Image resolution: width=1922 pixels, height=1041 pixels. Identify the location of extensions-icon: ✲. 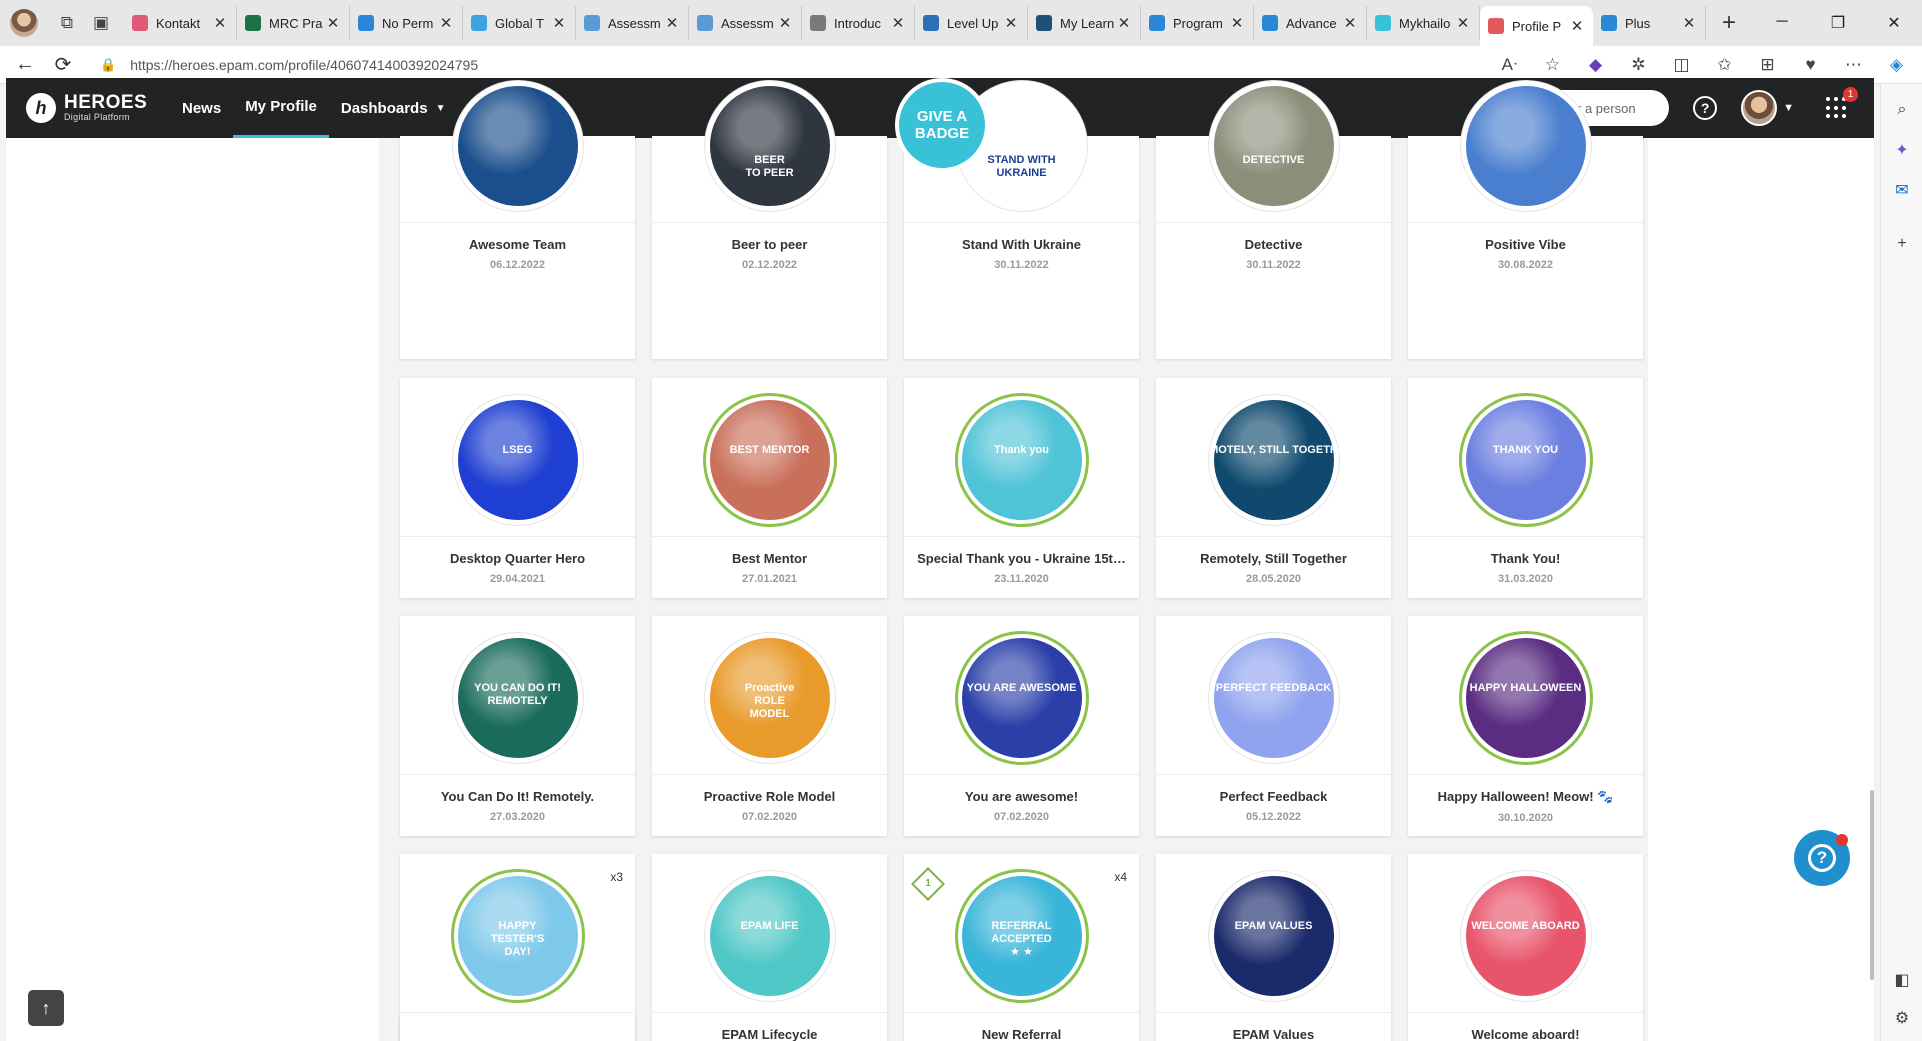
(1638, 65).